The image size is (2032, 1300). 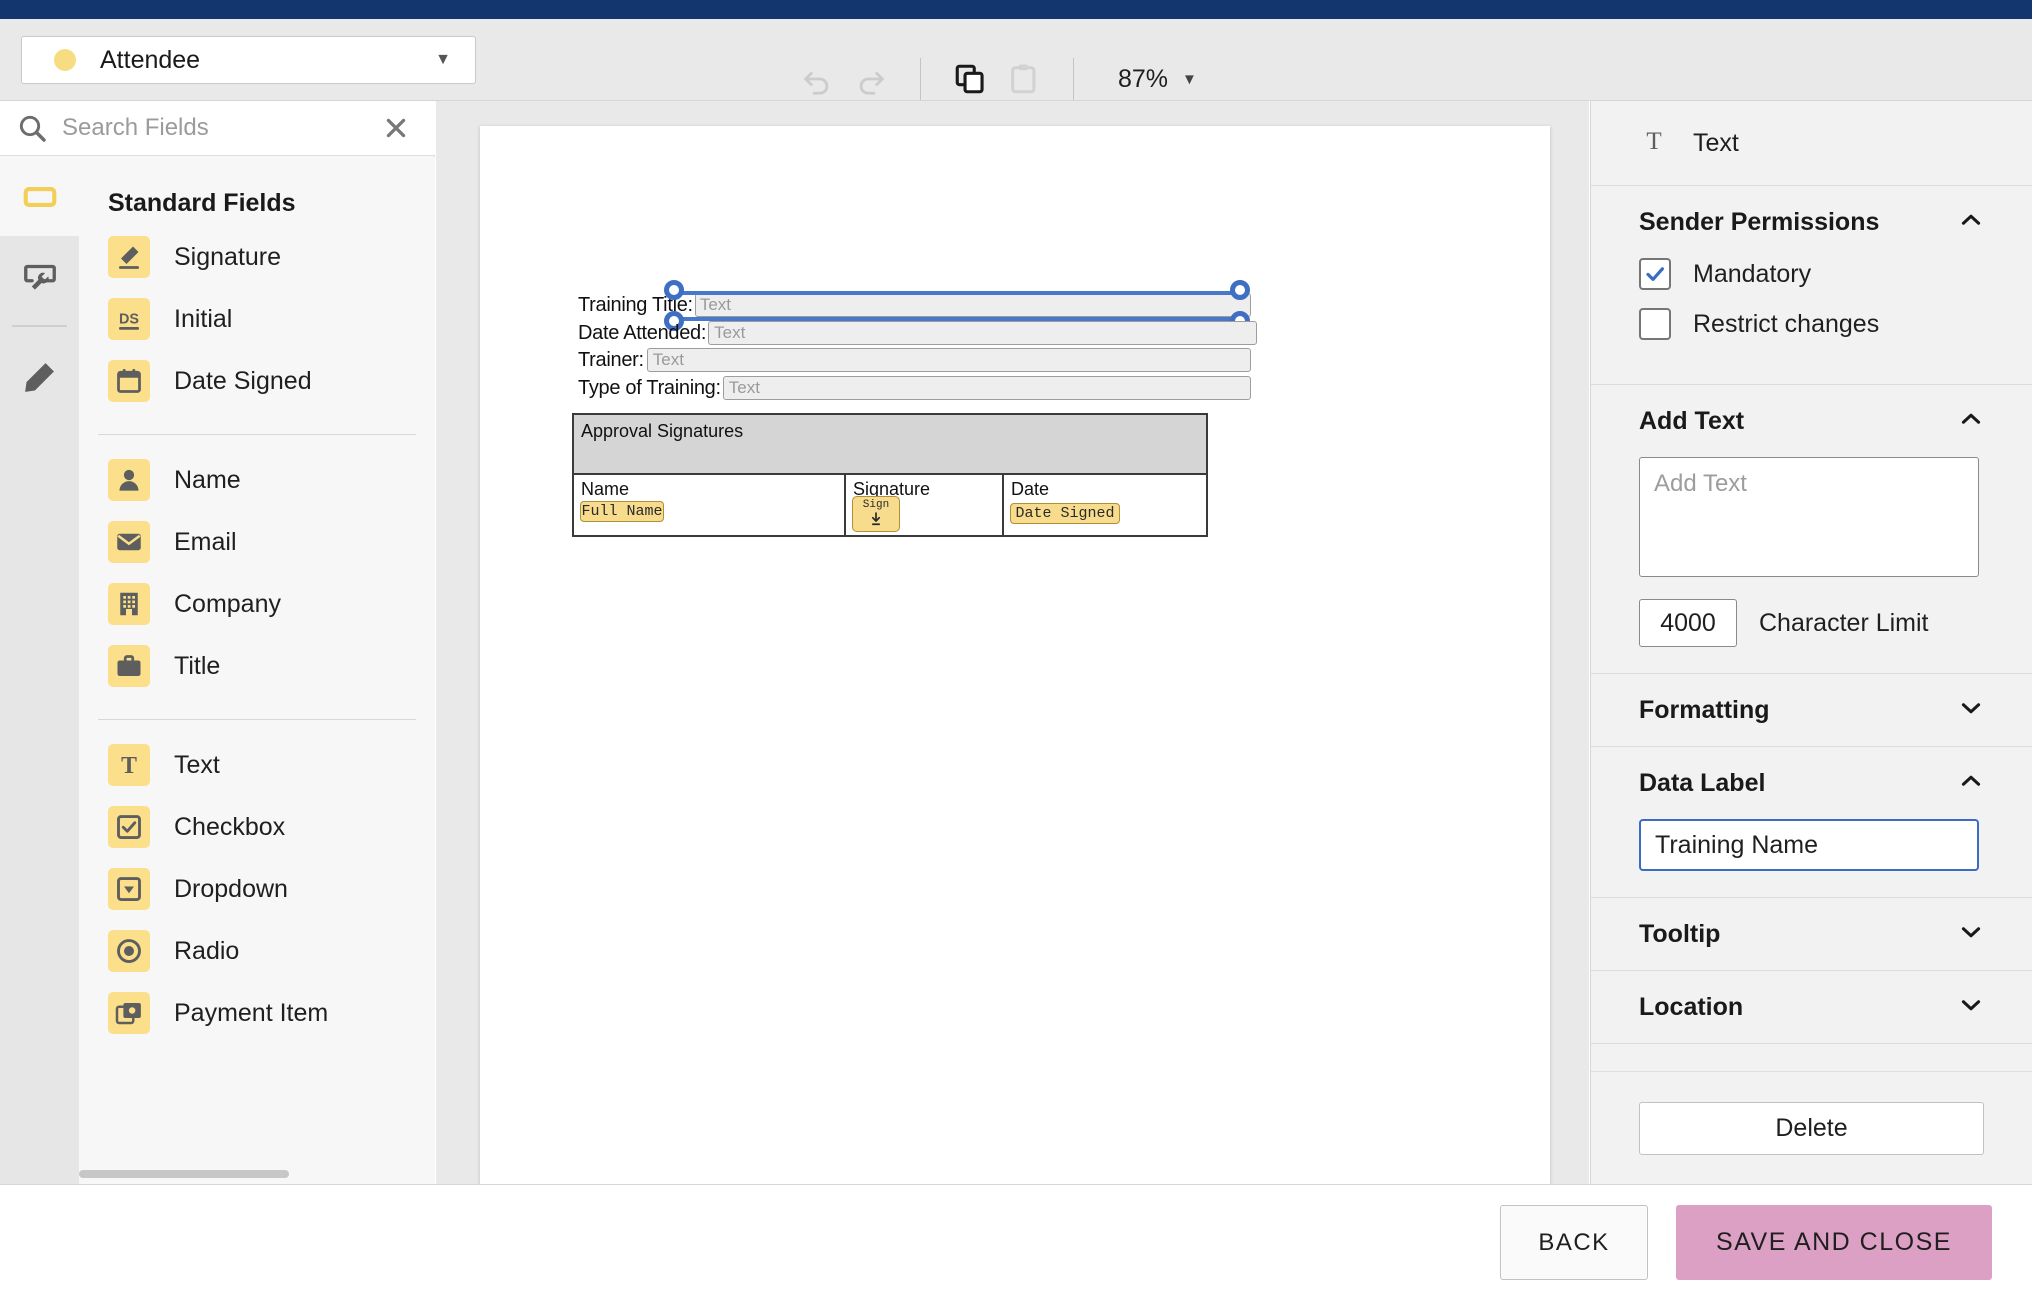 I want to click on field-tag-date-signed: Date Signed, so click(x=1065, y=513).